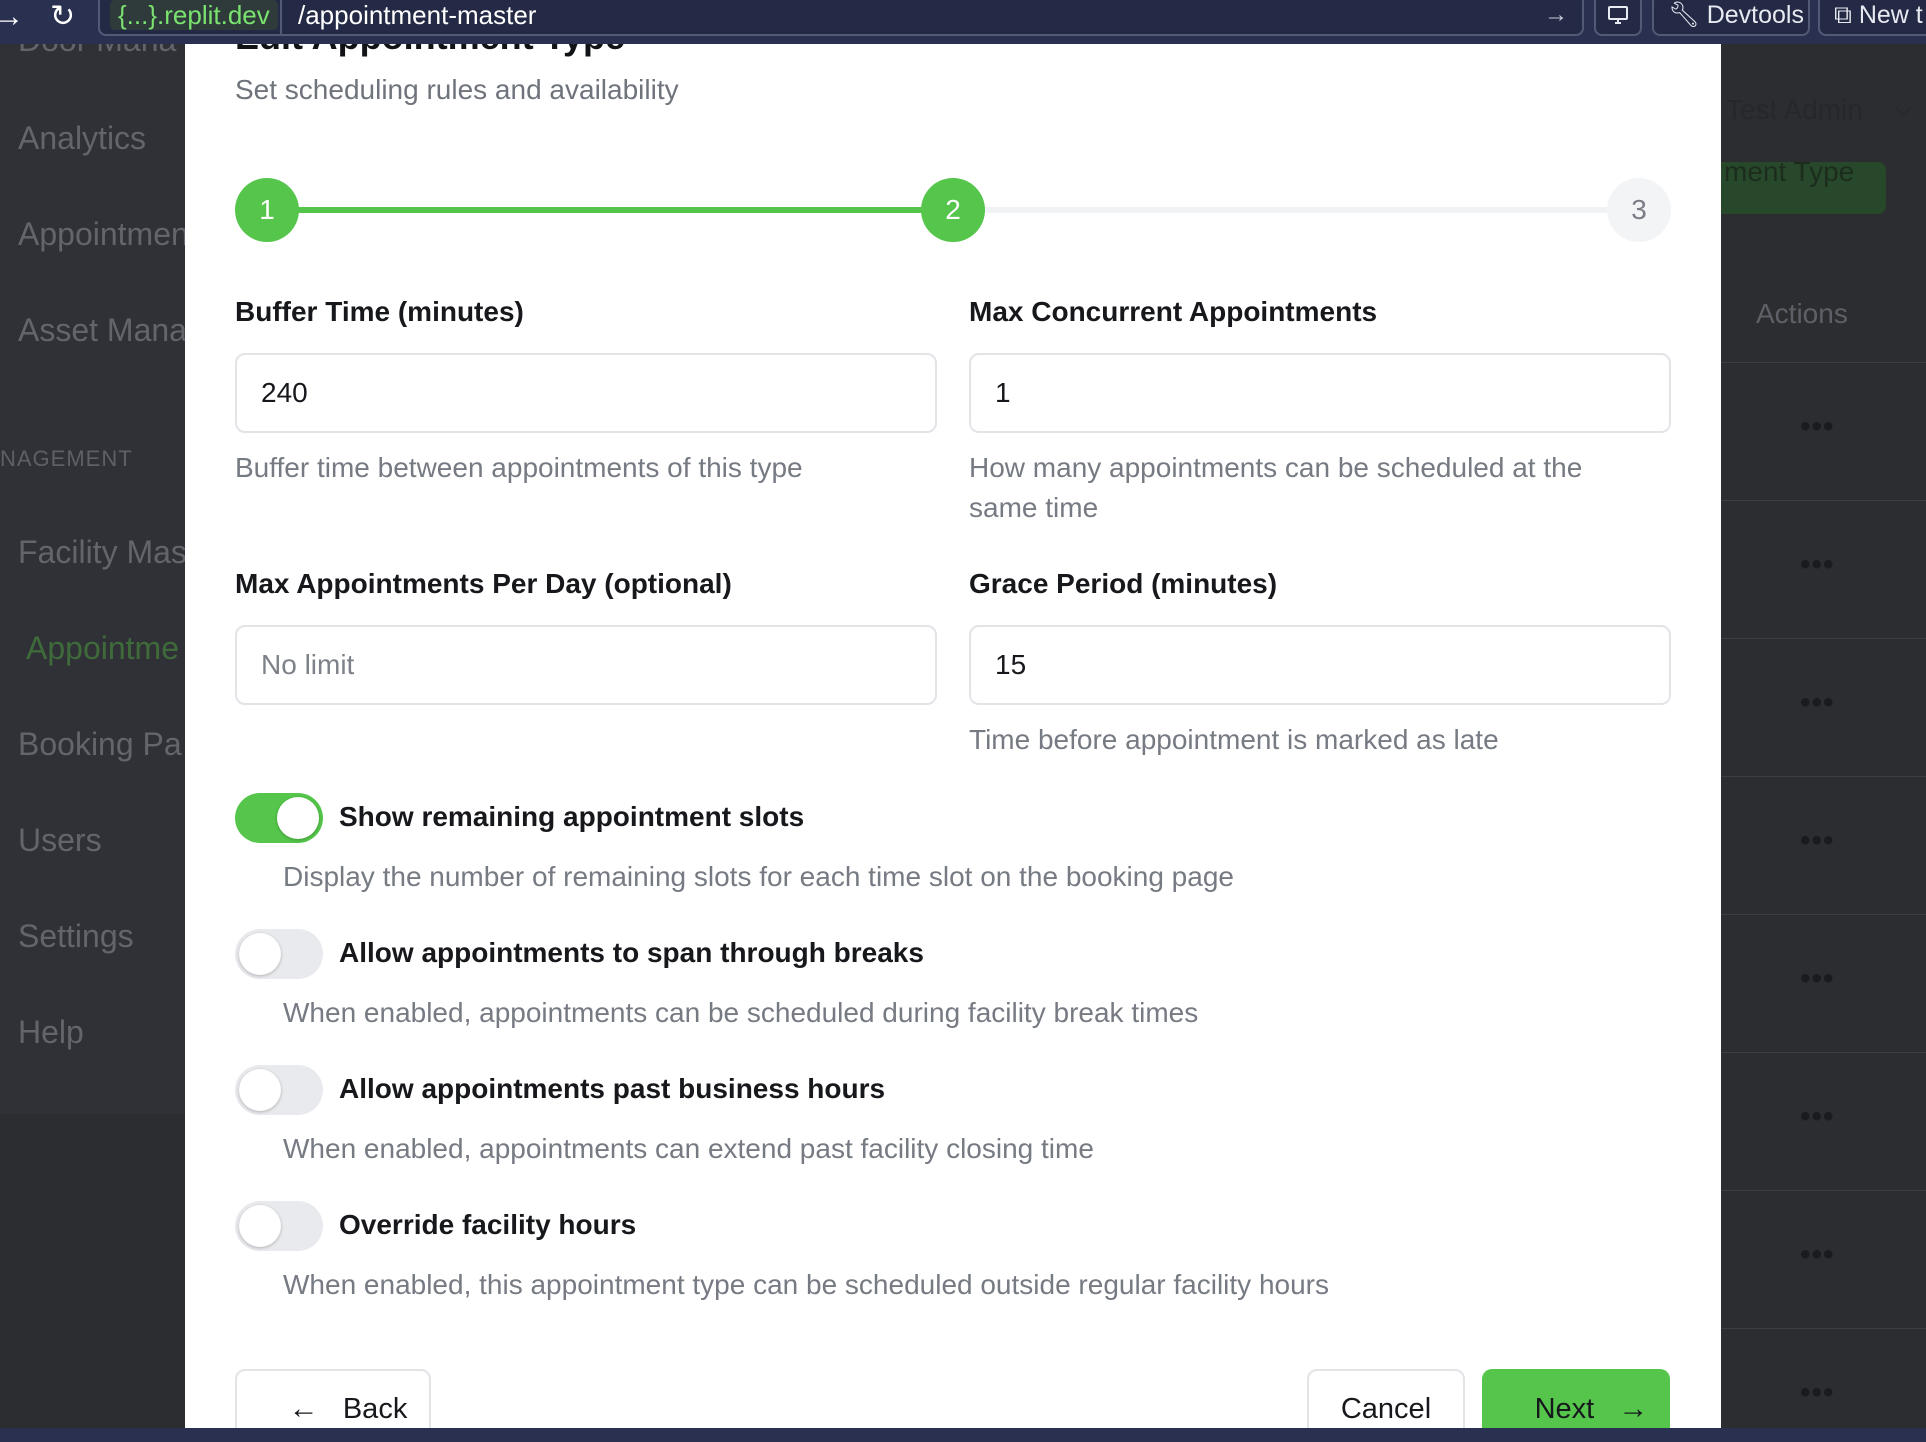  Describe the element at coordinates (963, 1435) in the screenshot. I see `bottom-edge` at that location.